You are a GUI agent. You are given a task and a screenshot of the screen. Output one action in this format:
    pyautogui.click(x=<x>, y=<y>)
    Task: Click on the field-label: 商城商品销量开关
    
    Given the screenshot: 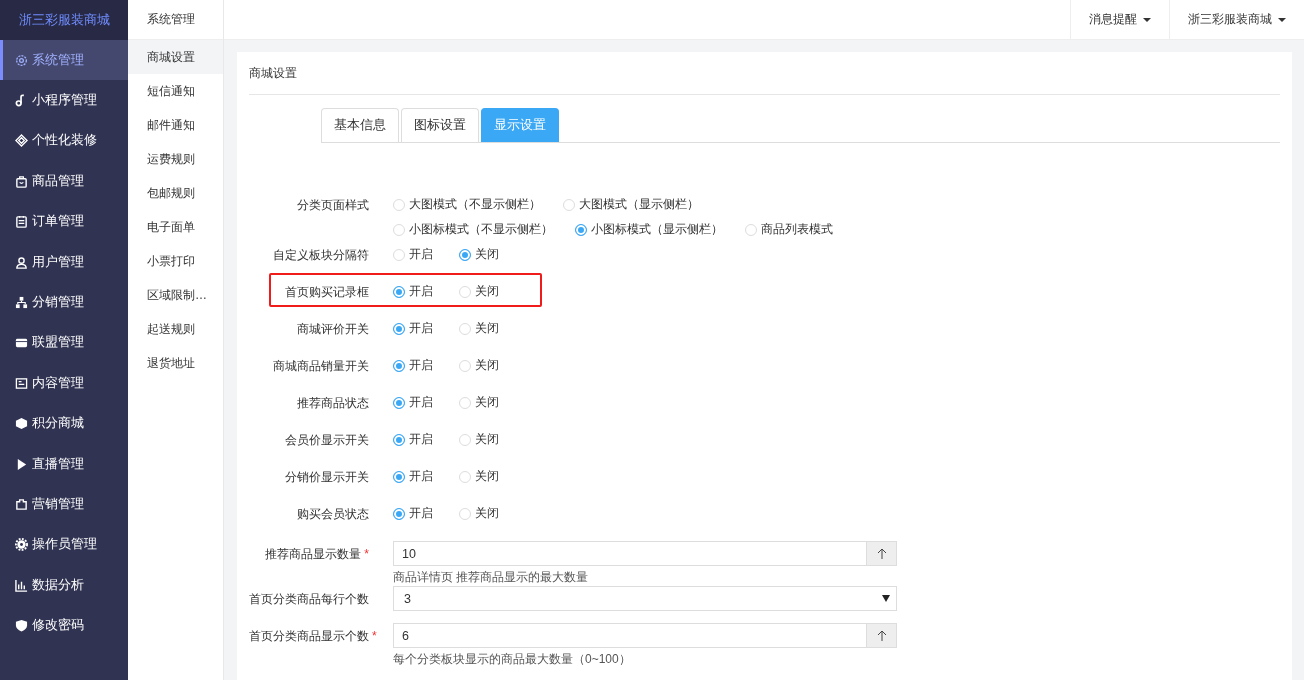 What is the action you would take?
    pyautogui.click(x=320, y=366)
    